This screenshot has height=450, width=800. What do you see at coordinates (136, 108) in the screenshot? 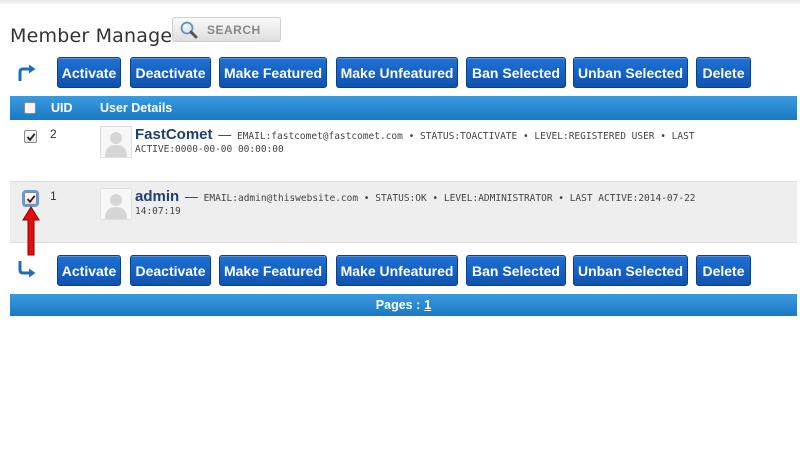
I see `column-header-details: User Details` at bounding box center [136, 108].